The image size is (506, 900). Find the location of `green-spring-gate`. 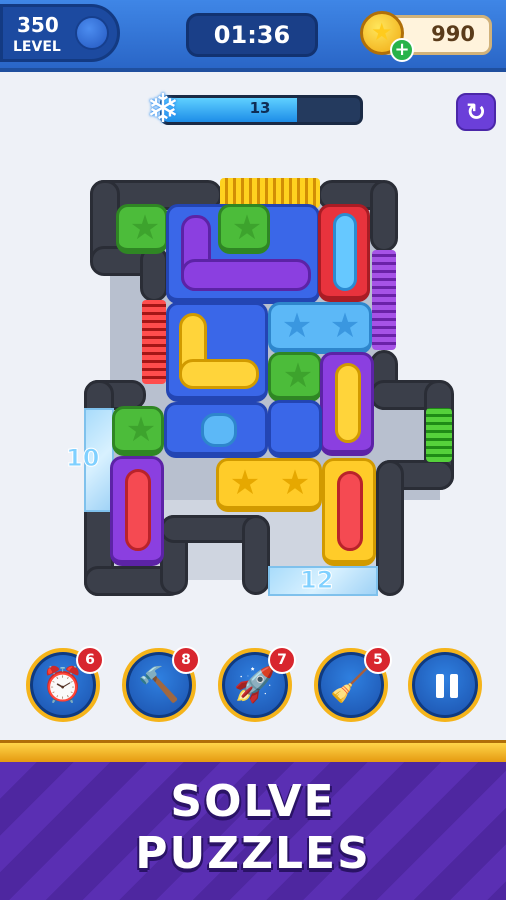

green-spring-gate is located at coordinates (439, 435).